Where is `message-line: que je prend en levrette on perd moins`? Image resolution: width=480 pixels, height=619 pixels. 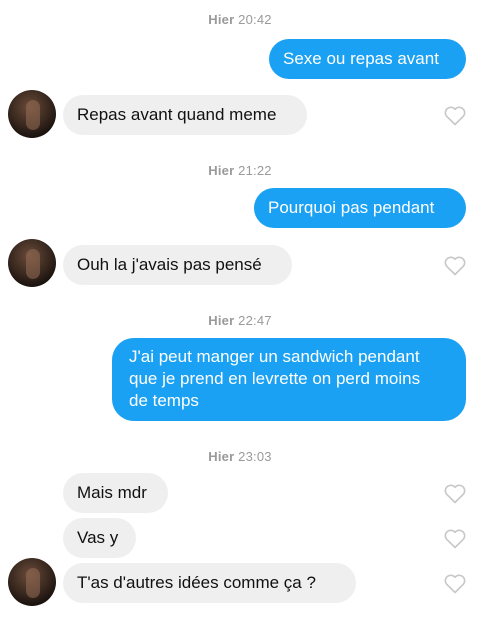
message-line: que je prend en levrette on perd moins is located at coordinates (275, 378).